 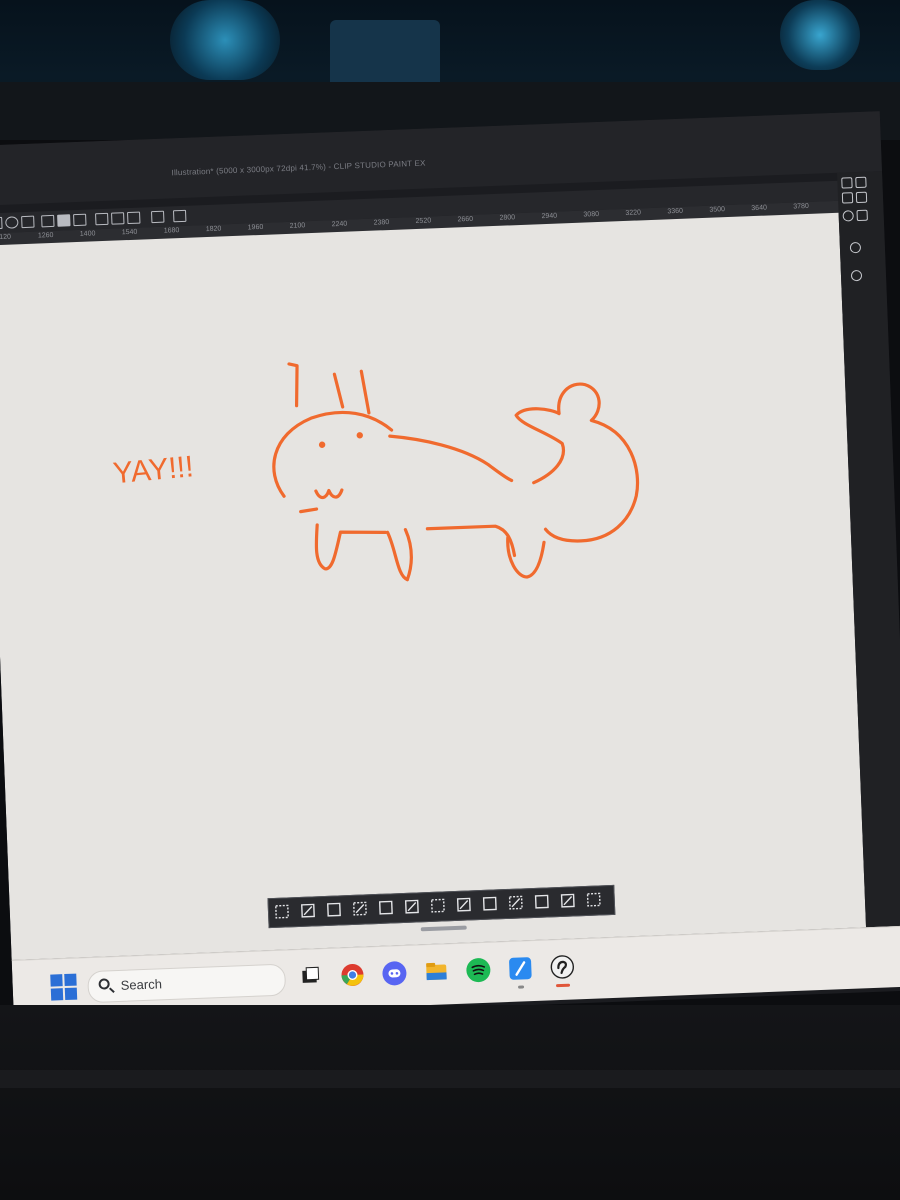 What do you see at coordinates (436, 971) in the screenshot?
I see `file-explorer-icon` at bounding box center [436, 971].